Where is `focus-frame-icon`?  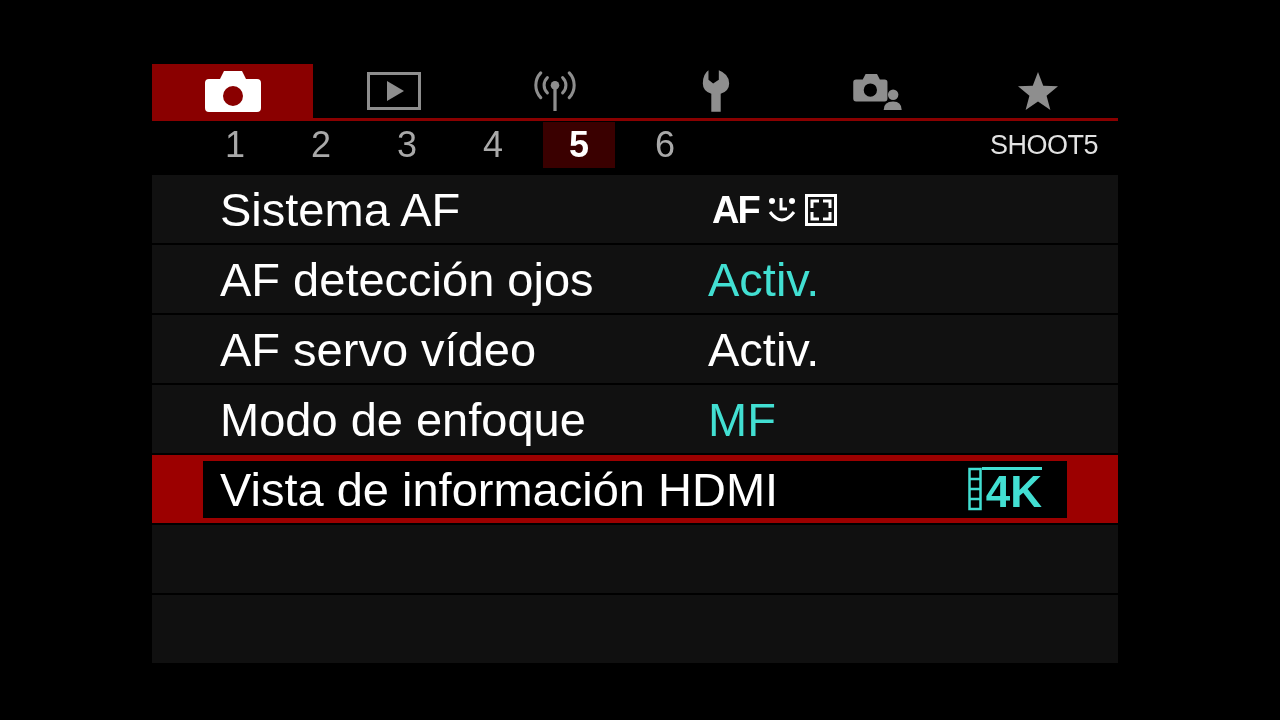 focus-frame-icon is located at coordinates (820, 209).